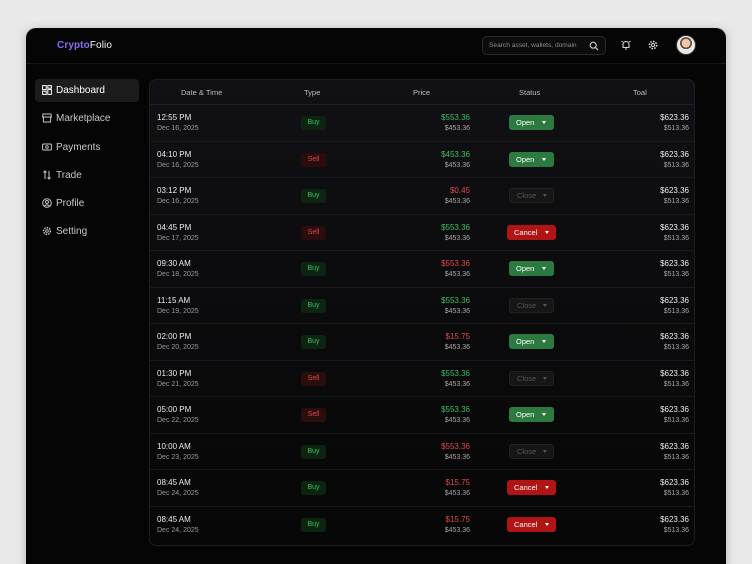  I want to click on logo: CryptoFolio, so click(84, 45).